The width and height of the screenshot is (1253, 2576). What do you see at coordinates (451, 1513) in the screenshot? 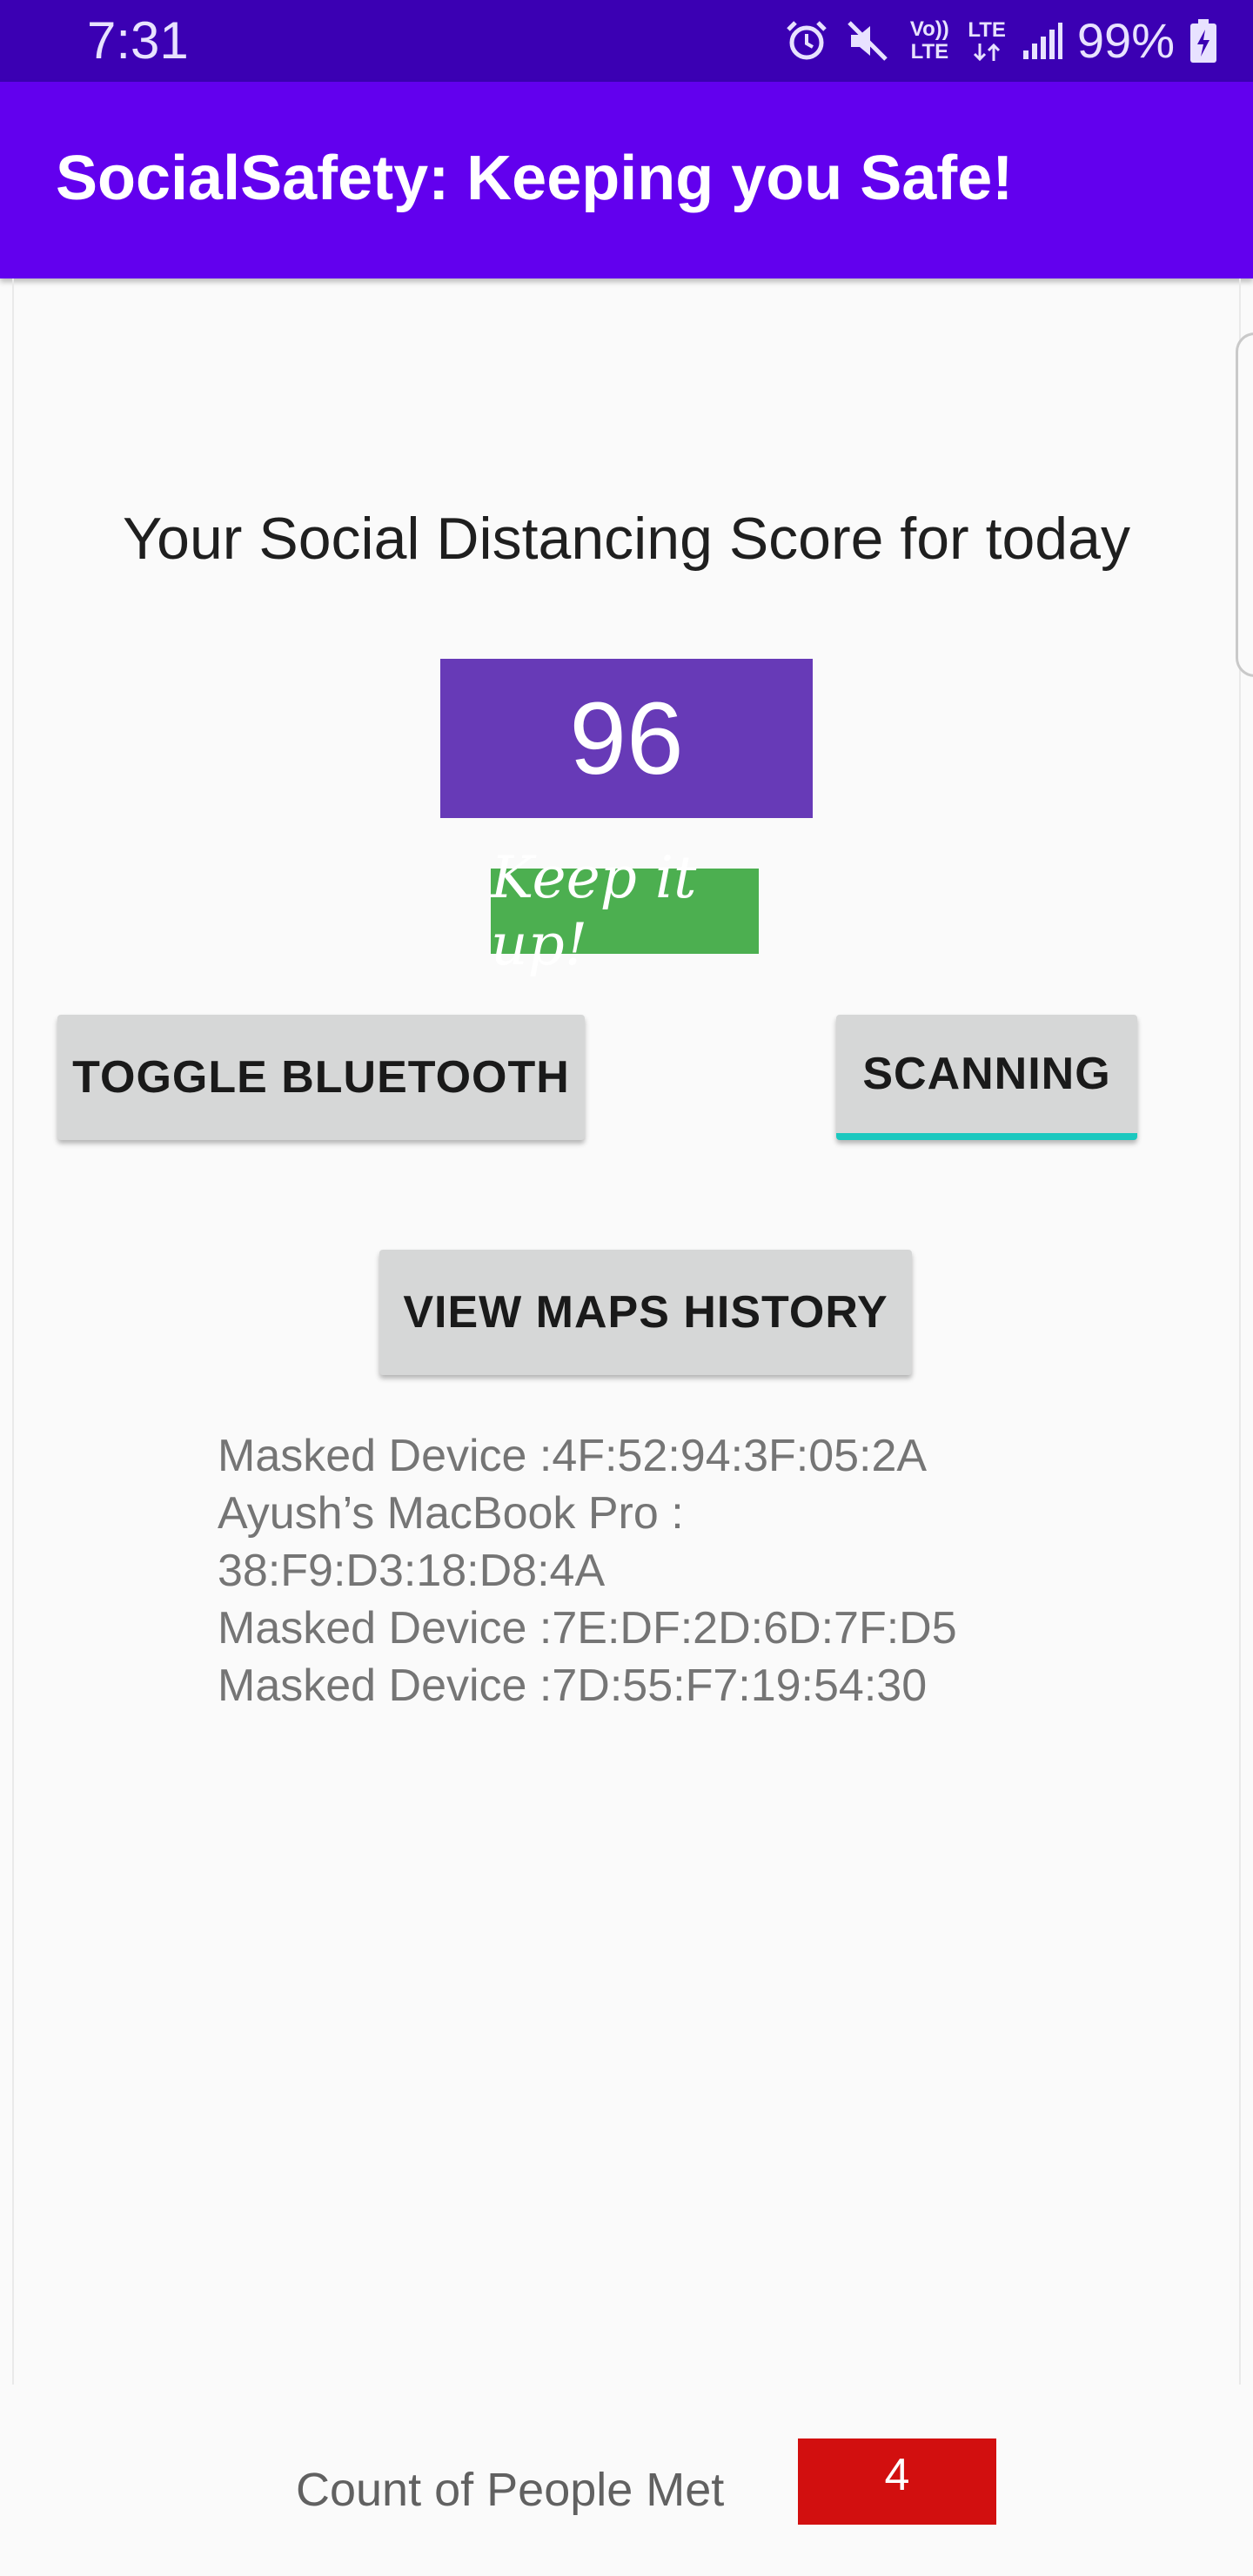
I see `list-item: Ayush’s MacBook Pro :` at bounding box center [451, 1513].